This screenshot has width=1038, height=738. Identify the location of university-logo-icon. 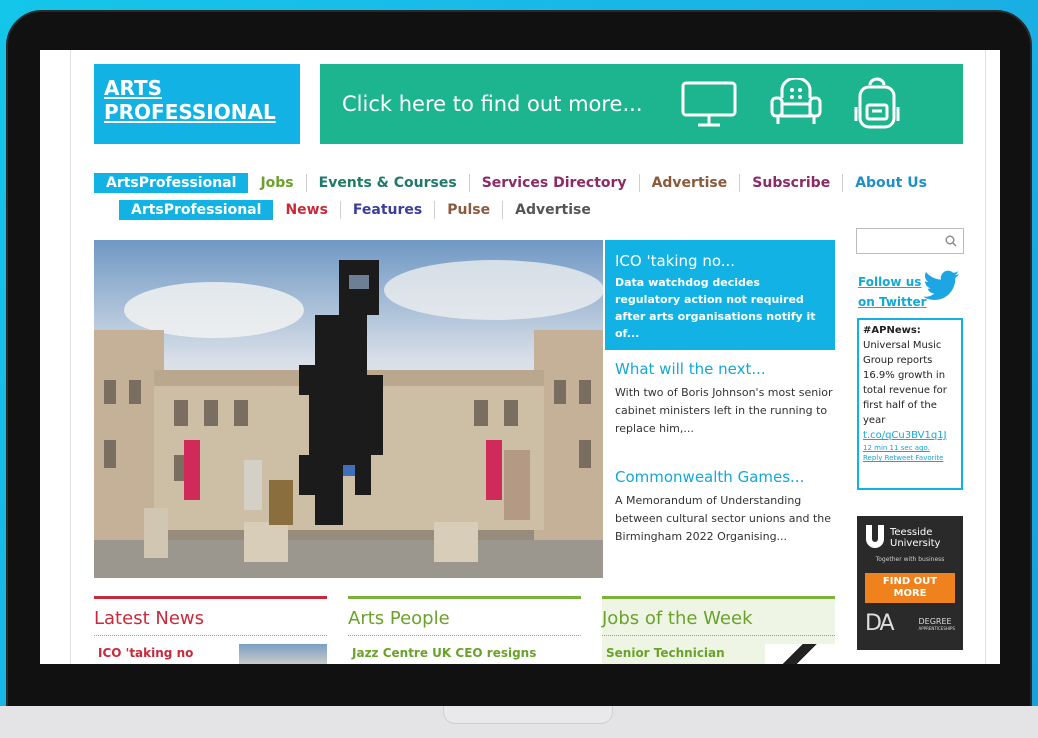
(875, 538).